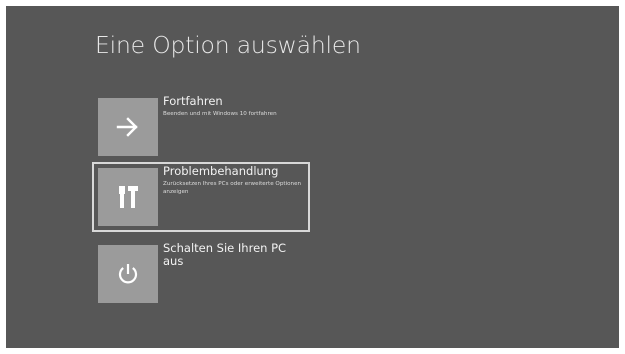  Describe the element at coordinates (221, 171) in the screenshot. I see `troubleshoot-label: Problembehandlung` at that location.